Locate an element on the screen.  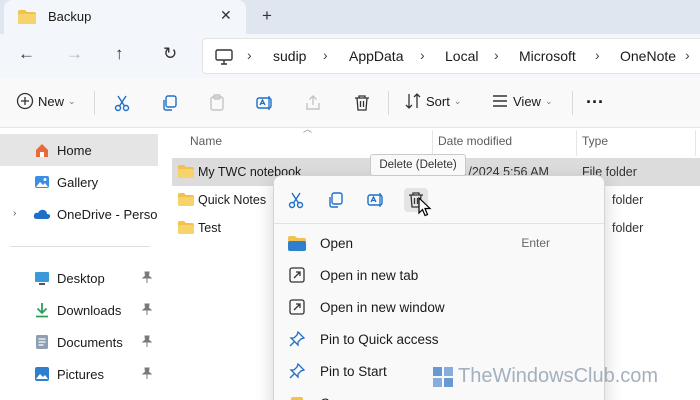
new-window-icon is located at coordinates (297, 307).